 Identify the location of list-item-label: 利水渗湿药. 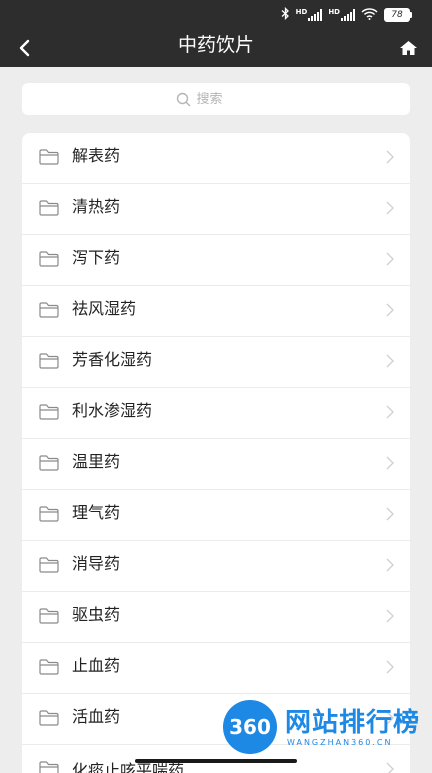
(112, 410).